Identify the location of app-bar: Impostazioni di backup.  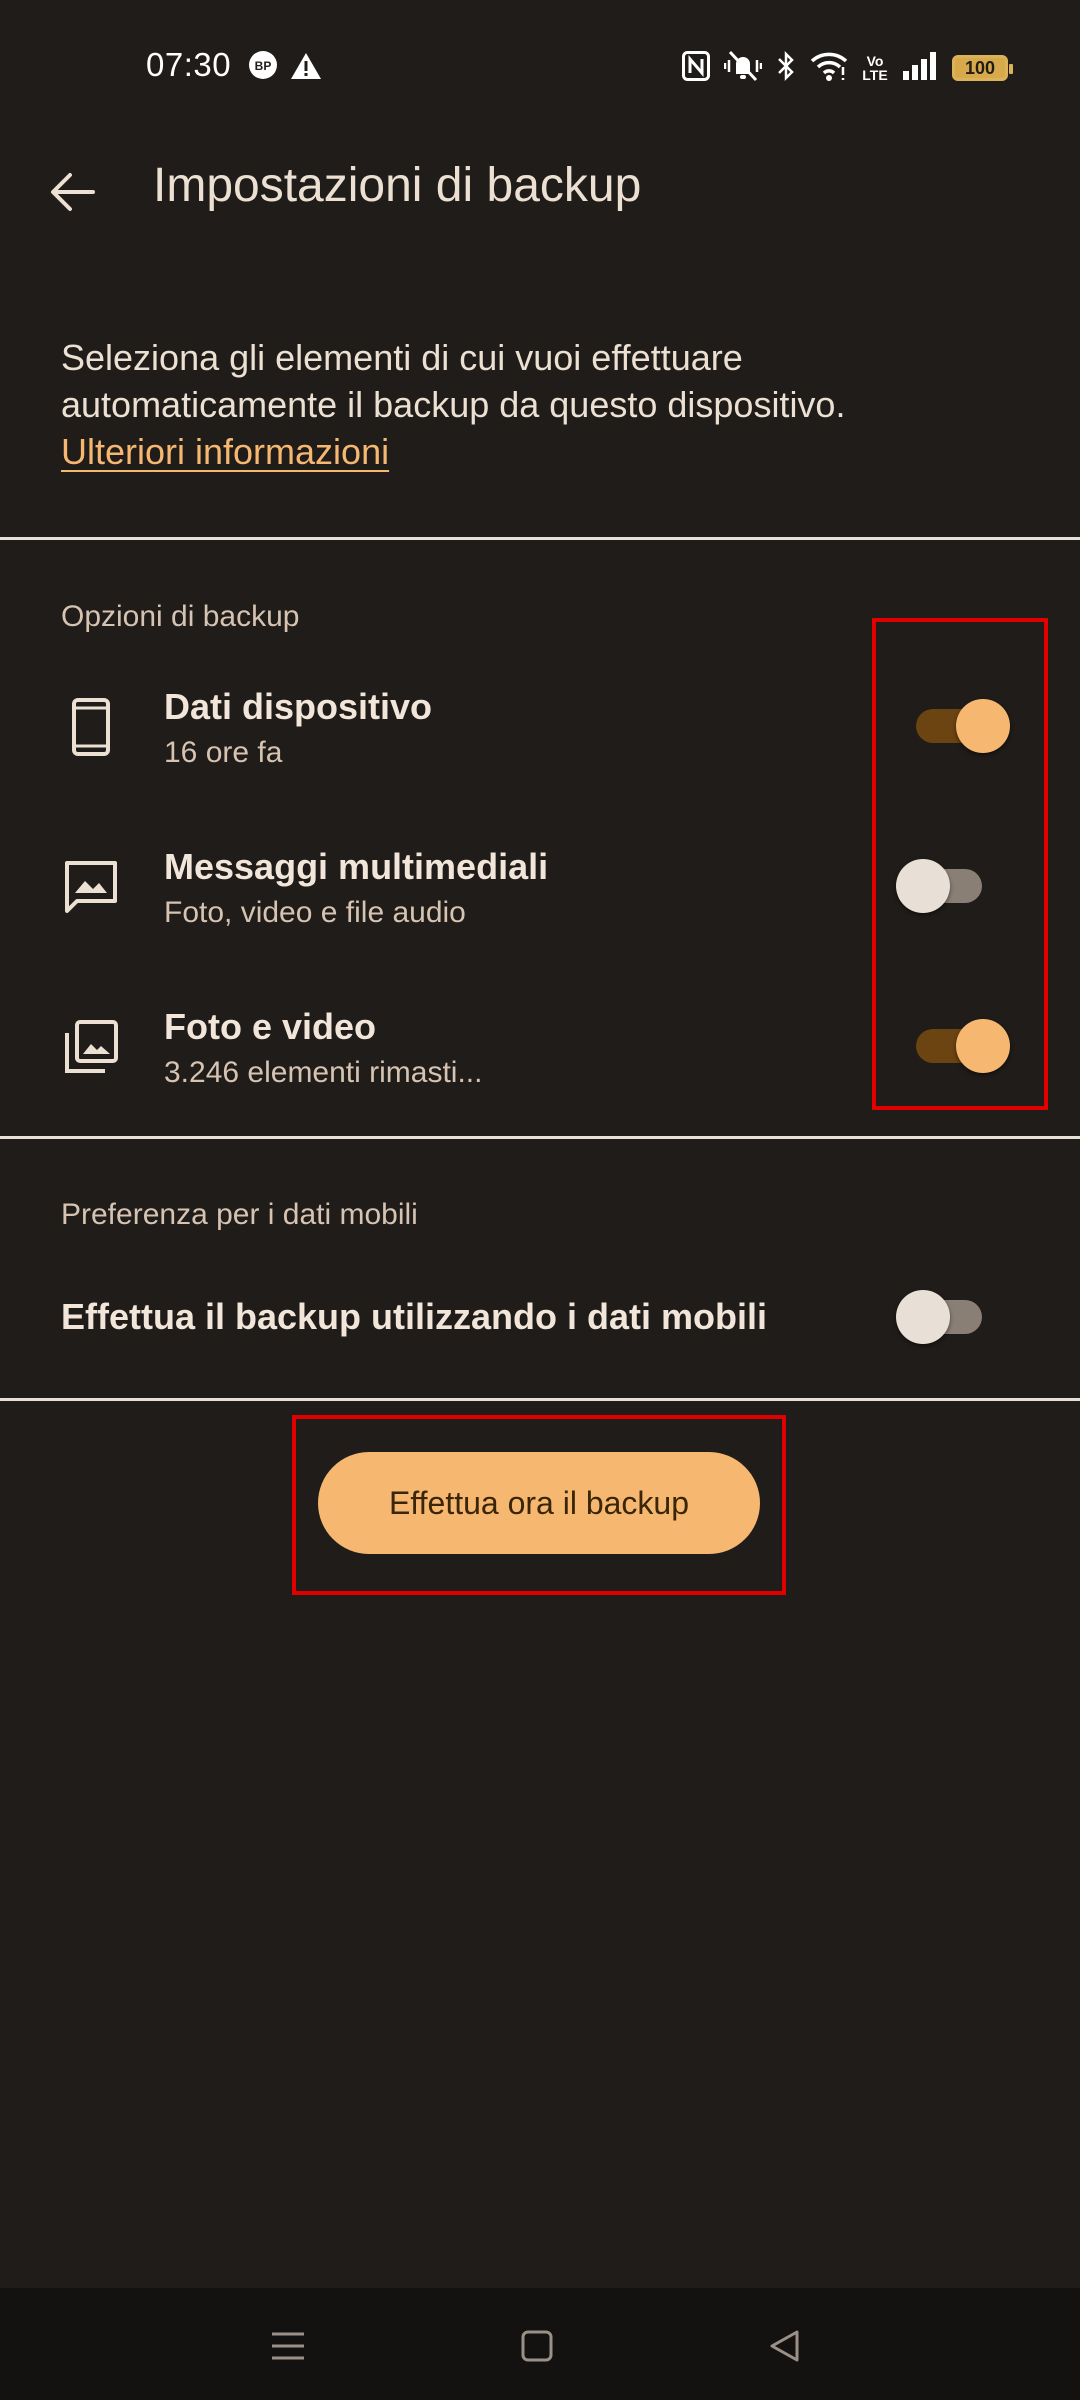
(540, 188).